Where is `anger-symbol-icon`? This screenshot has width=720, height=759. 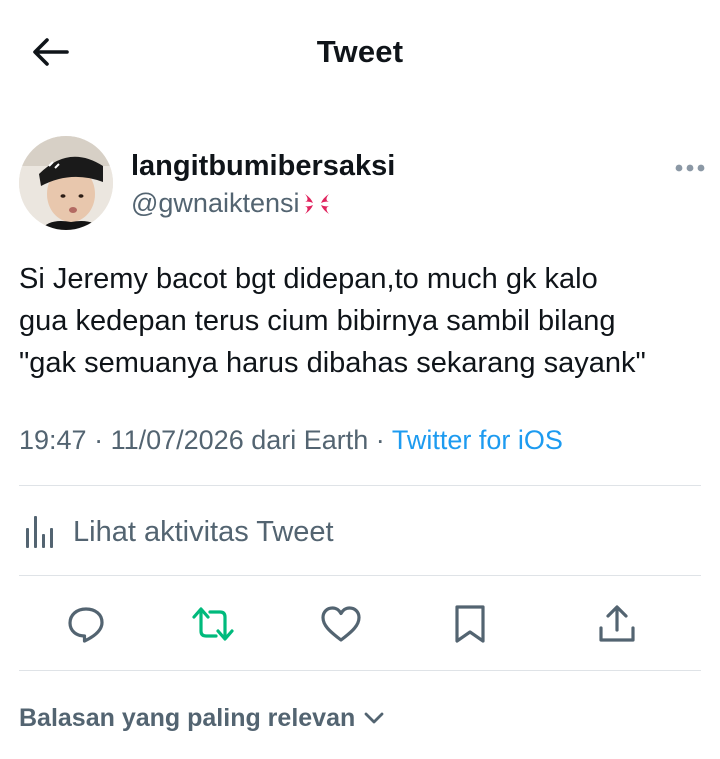
anger-symbol-icon is located at coordinates (316, 203).